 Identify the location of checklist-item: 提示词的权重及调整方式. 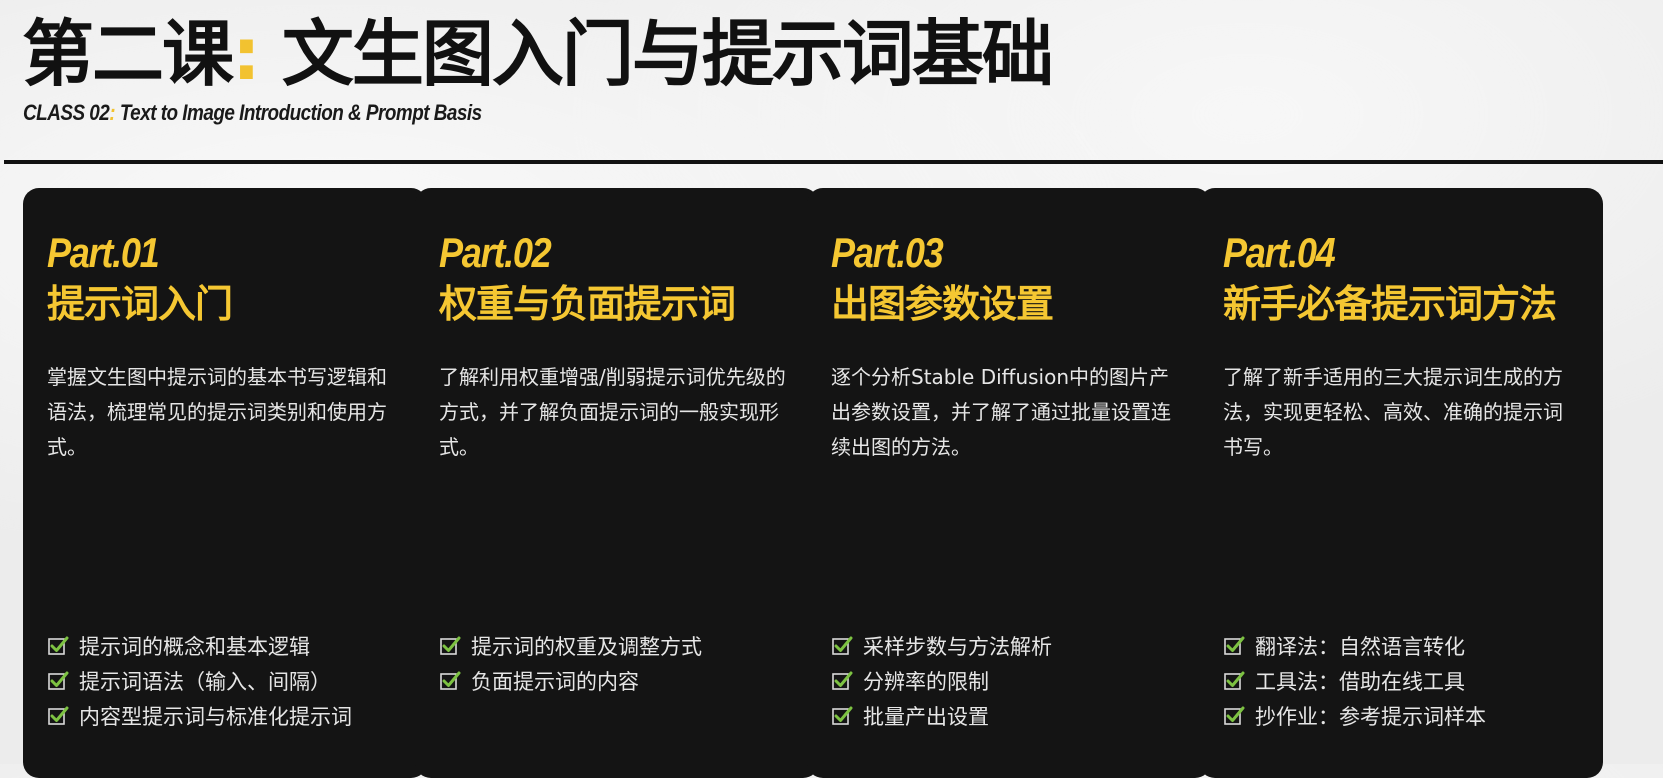
(570, 645).